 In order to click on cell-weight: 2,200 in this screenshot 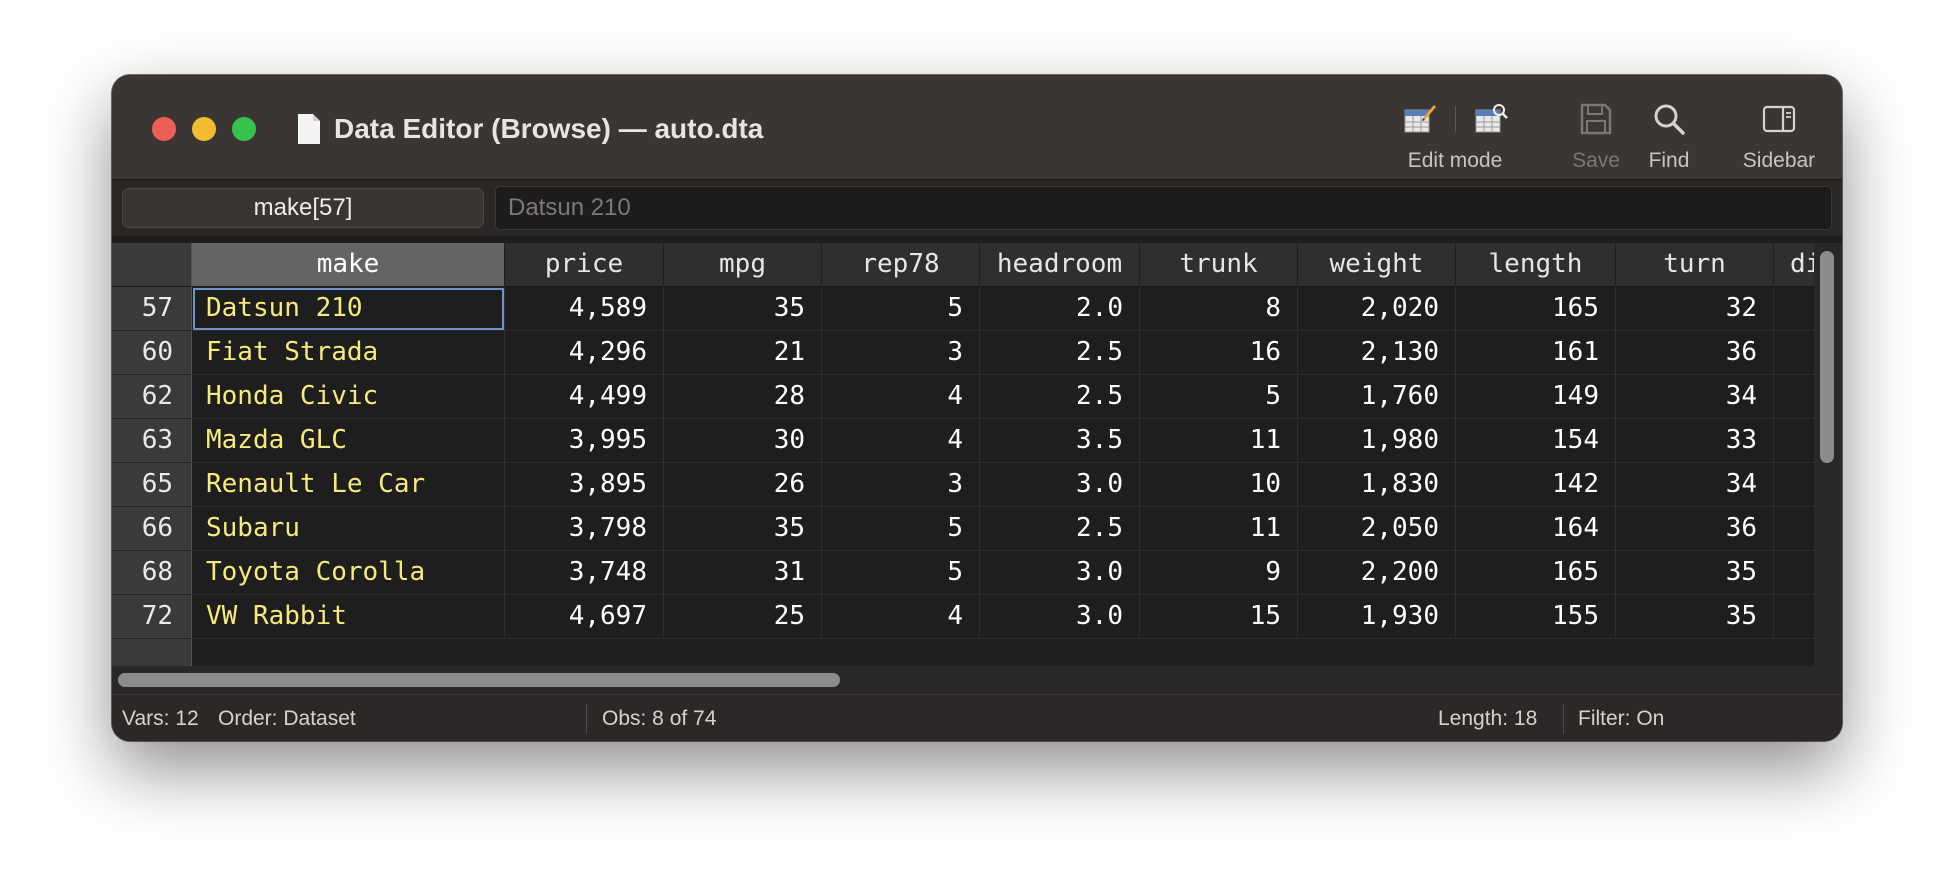, I will do `click(1377, 573)`.